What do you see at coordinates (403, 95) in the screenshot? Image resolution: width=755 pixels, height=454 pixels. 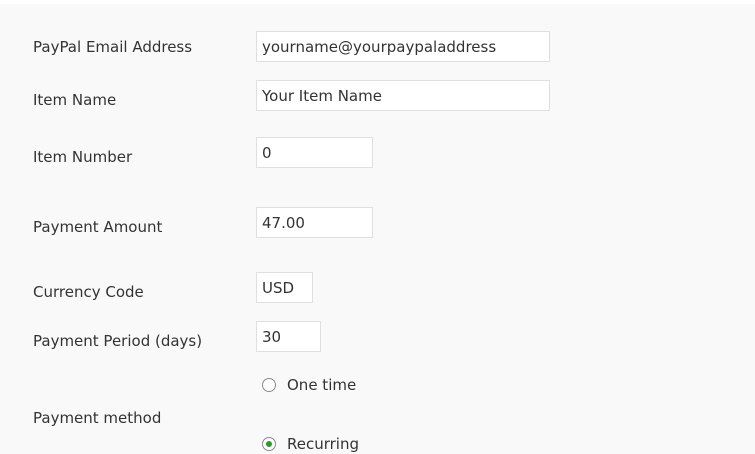 I see `item-name-input` at bounding box center [403, 95].